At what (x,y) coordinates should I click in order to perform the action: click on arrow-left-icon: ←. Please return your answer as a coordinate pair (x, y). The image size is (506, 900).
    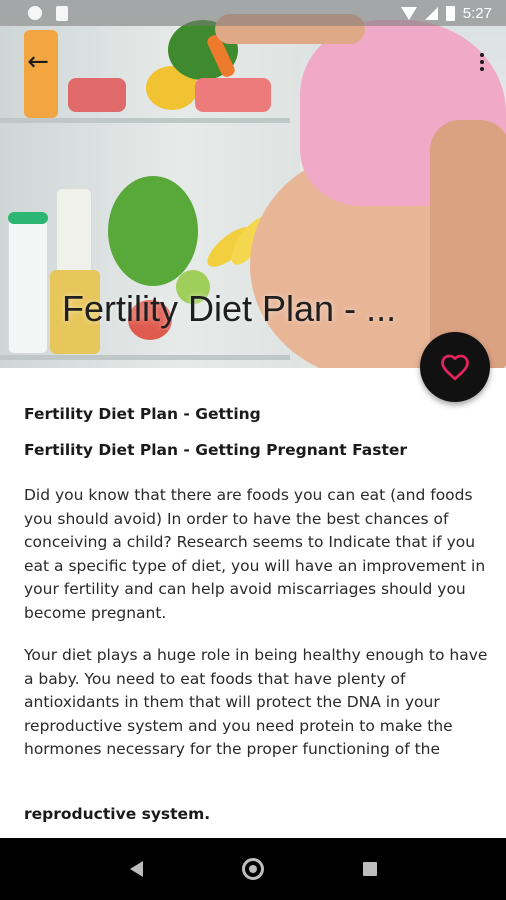
    Looking at the image, I should click on (38, 62).